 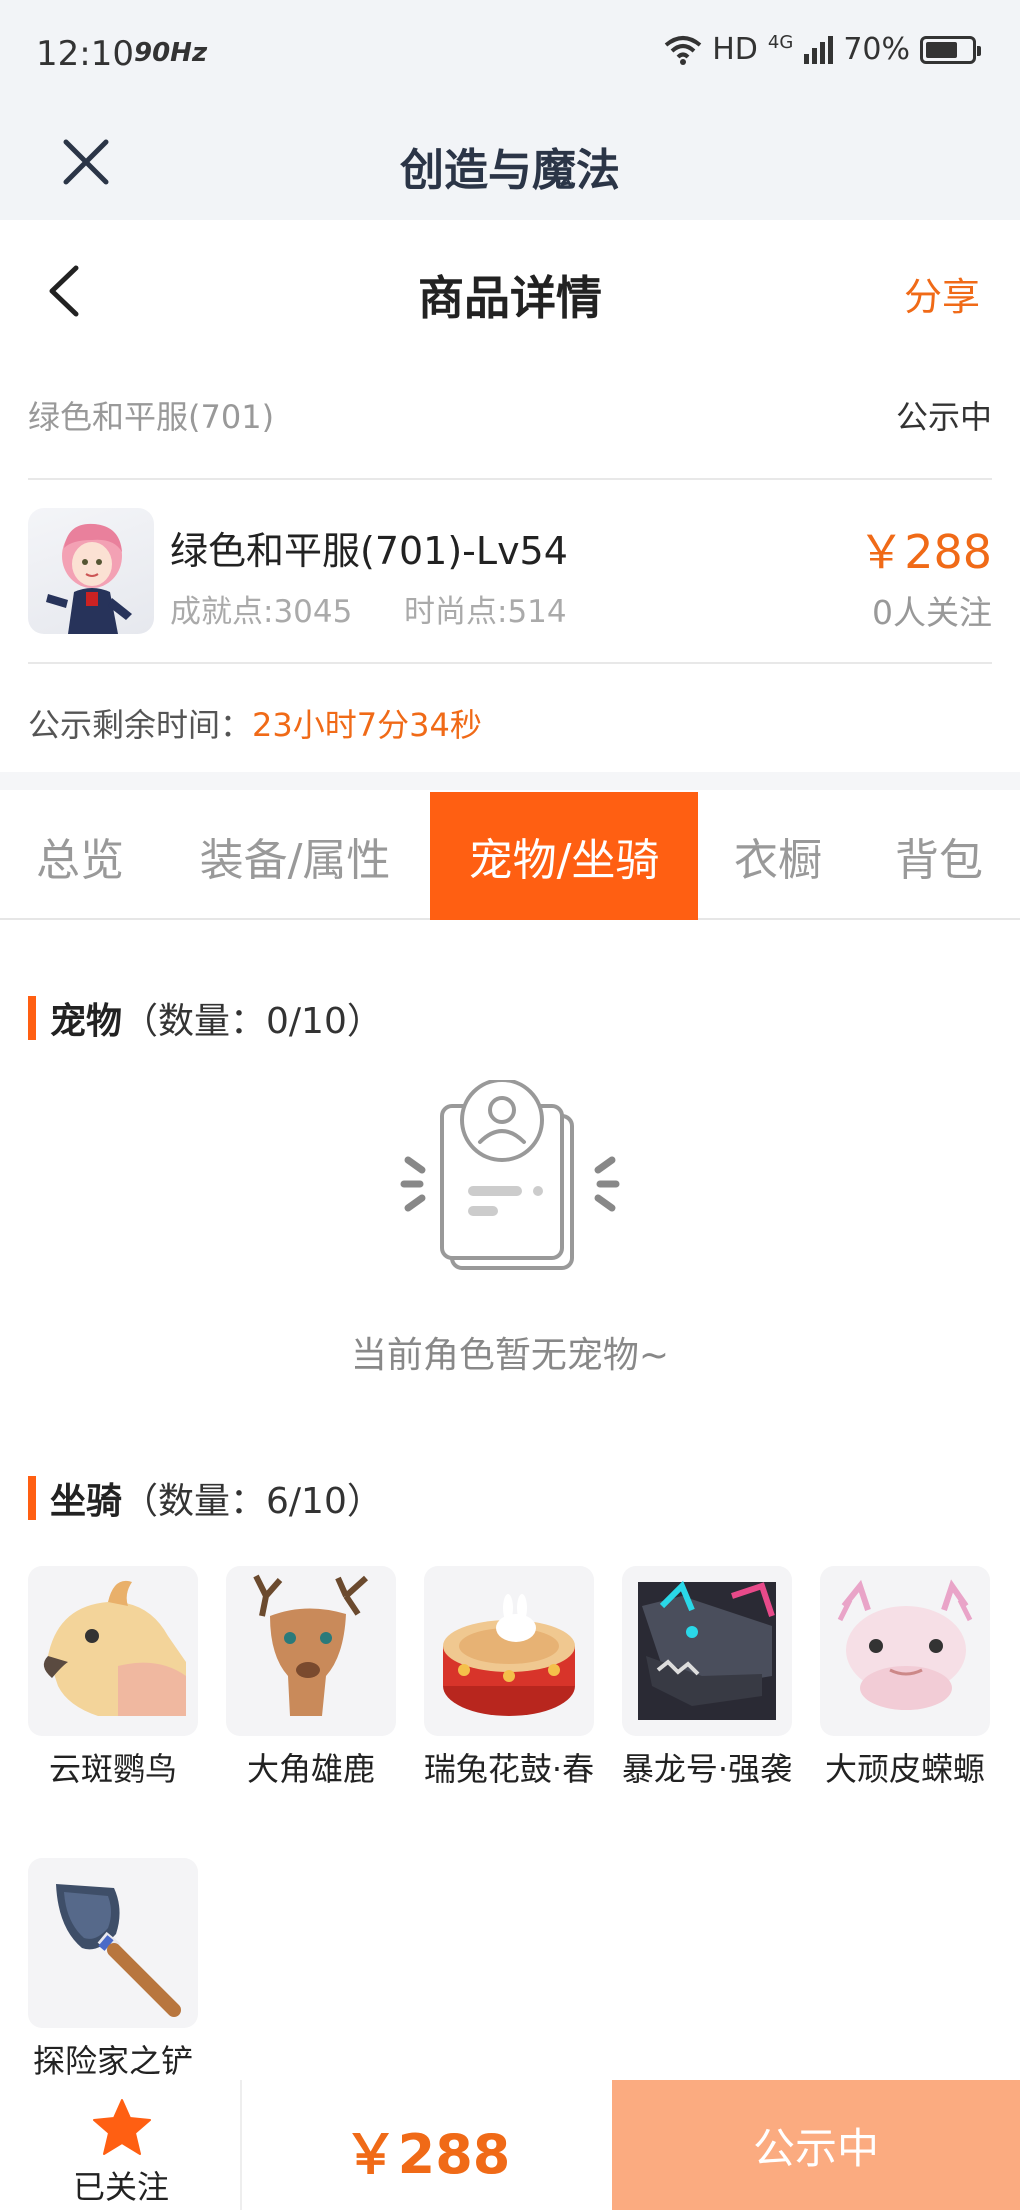 I want to click on tab-equipment: 装备/属性, so click(x=295, y=856).